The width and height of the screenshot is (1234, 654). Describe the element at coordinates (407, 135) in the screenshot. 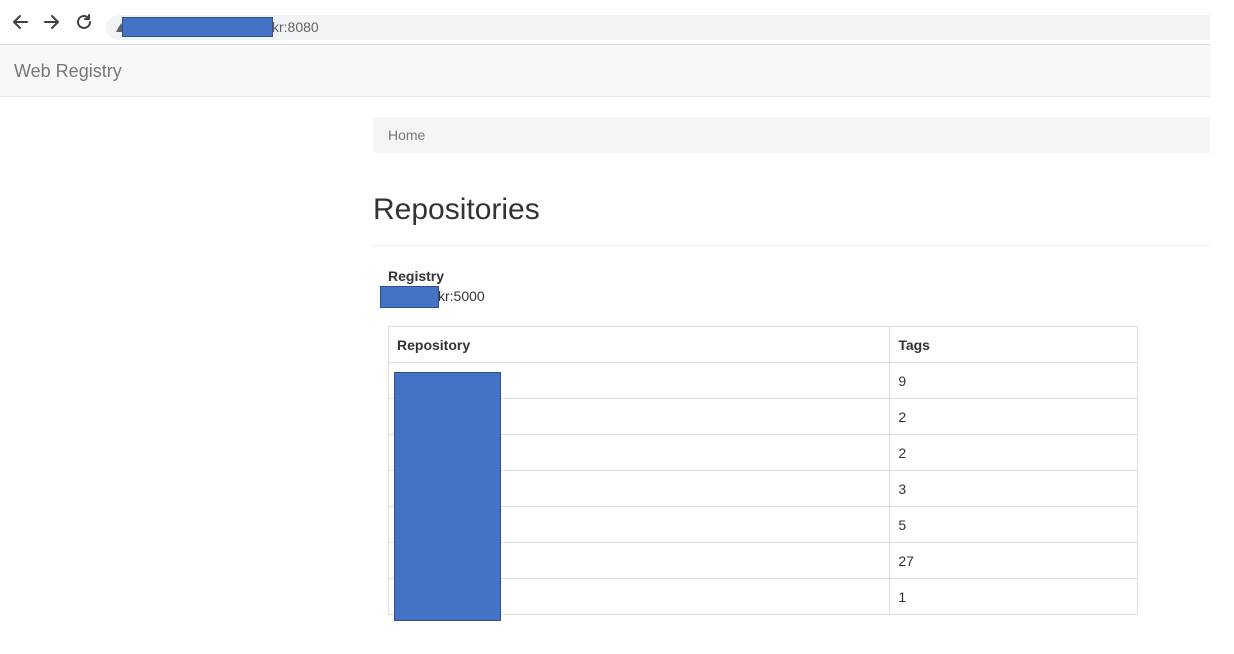

I see `breadcrumb-item-home: Home` at that location.